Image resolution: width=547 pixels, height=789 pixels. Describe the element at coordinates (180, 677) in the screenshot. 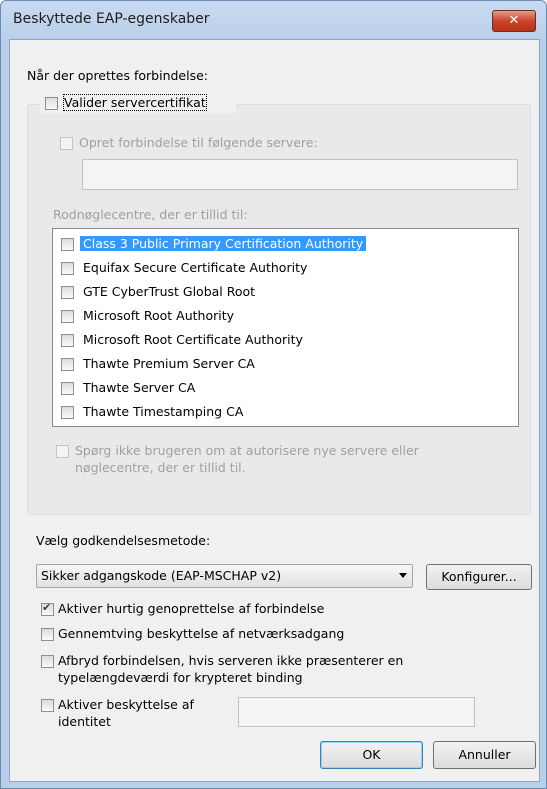

I see `disconnect-label-line2: typelængdeværdi for krypteret binding` at that location.